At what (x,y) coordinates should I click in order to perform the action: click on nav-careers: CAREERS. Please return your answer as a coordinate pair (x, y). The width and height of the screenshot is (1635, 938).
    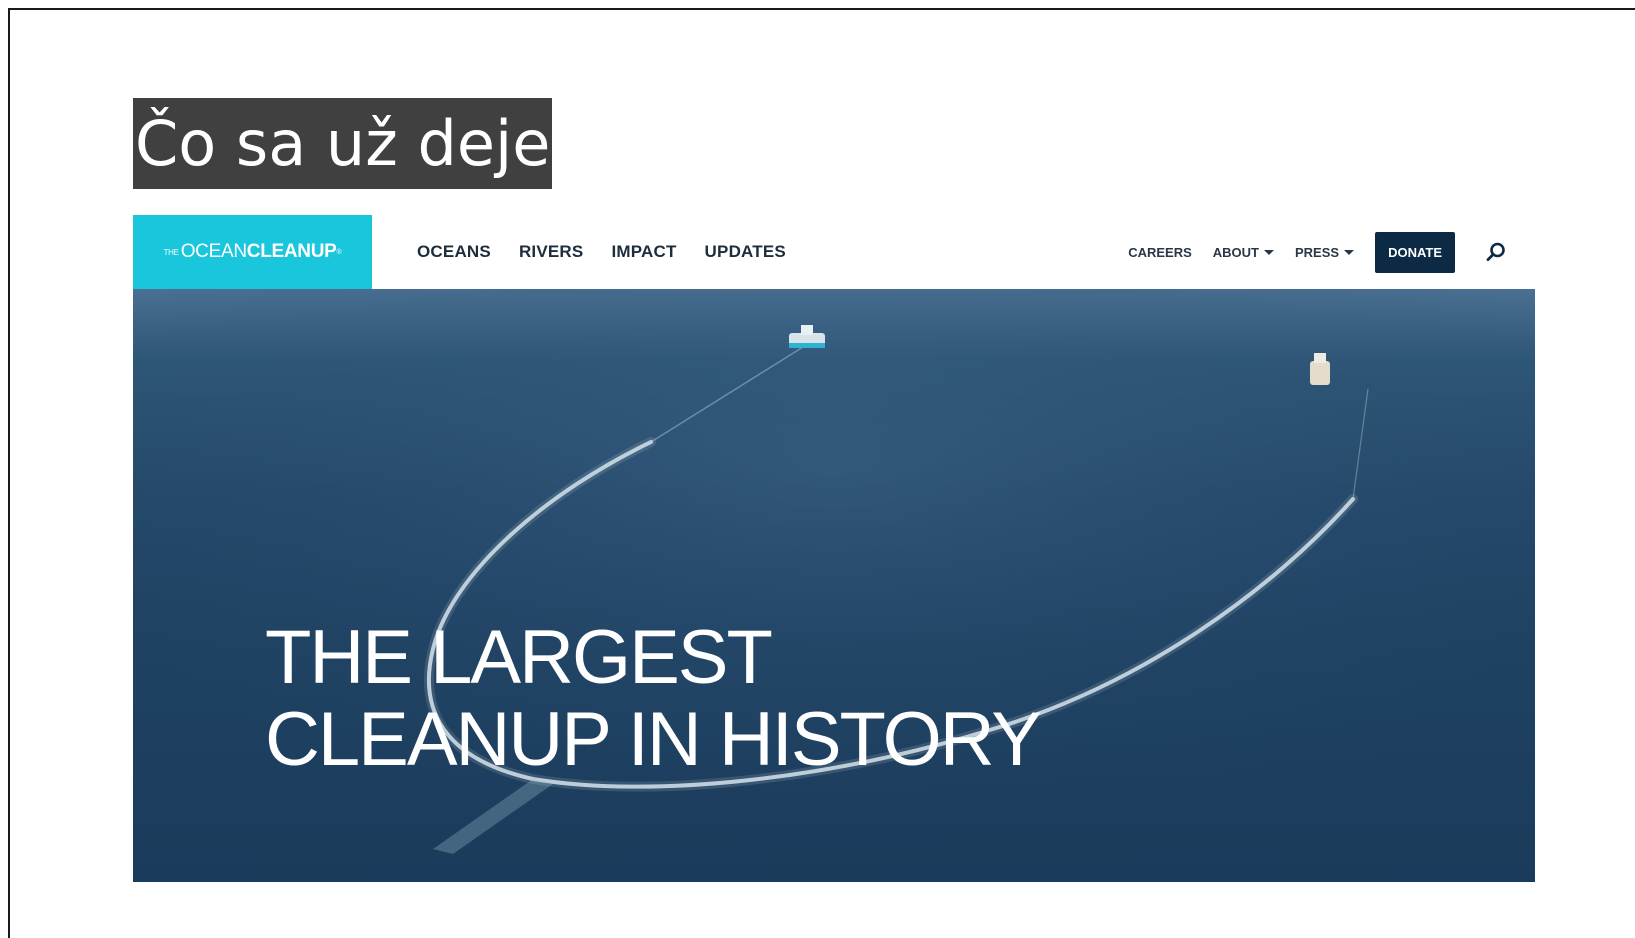
    Looking at the image, I should click on (1160, 252).